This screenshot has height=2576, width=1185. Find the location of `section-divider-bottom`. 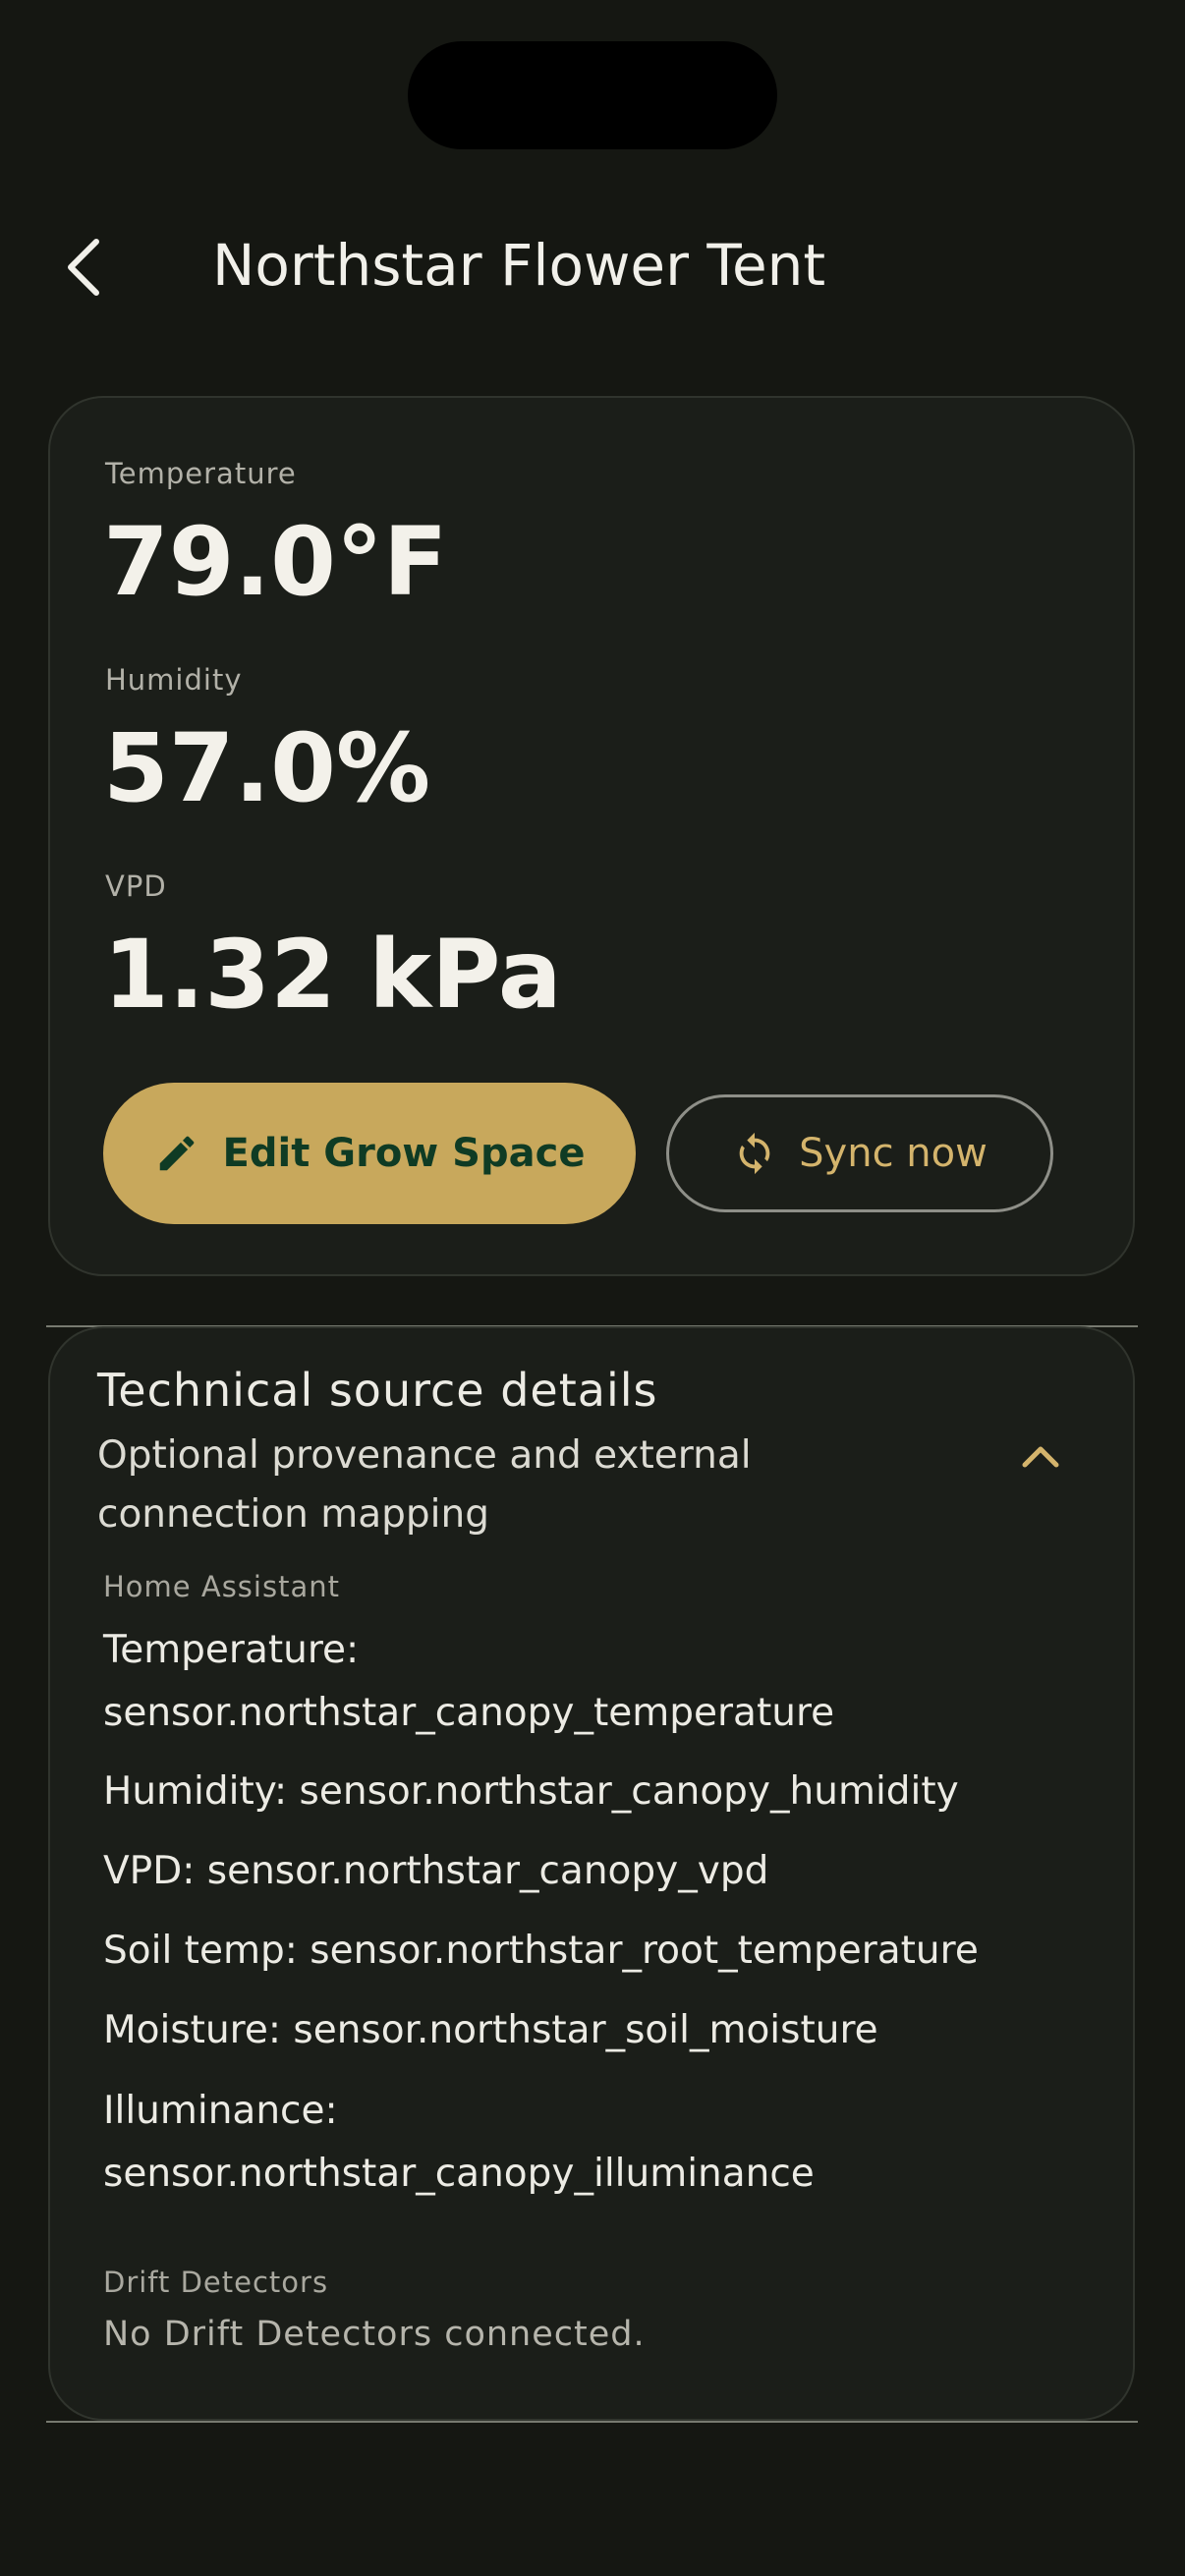

section-divider-bottom is located at coordinates (592, 2422).